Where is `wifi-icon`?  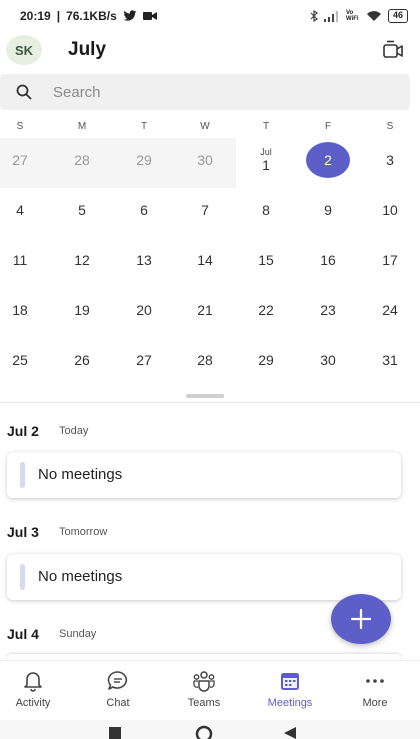
wifi-icon is located at coordinates (373, 16).